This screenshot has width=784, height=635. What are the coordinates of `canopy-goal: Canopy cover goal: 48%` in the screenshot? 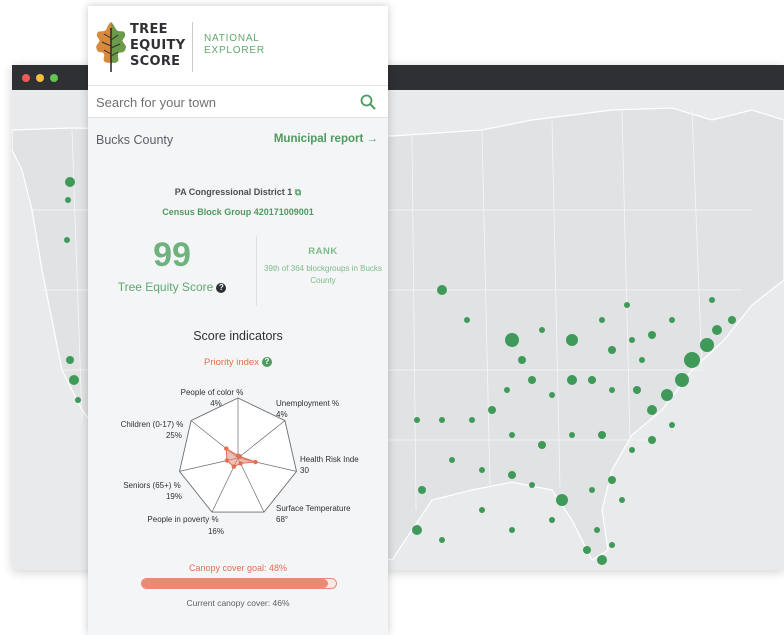 It's located at (238, 568).